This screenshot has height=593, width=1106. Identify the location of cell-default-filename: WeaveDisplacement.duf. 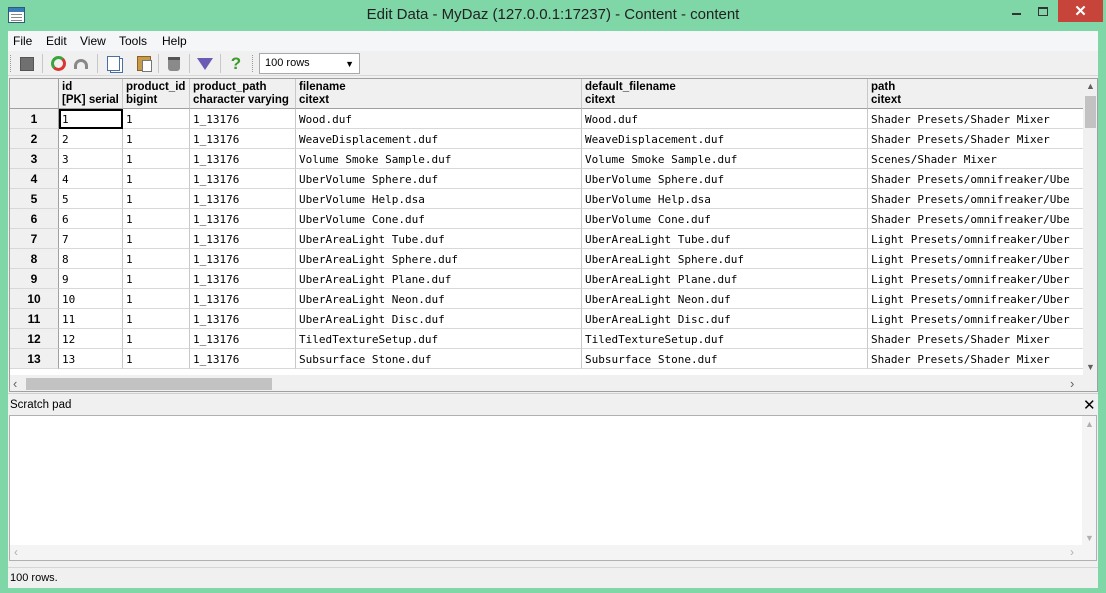
(725, 139).